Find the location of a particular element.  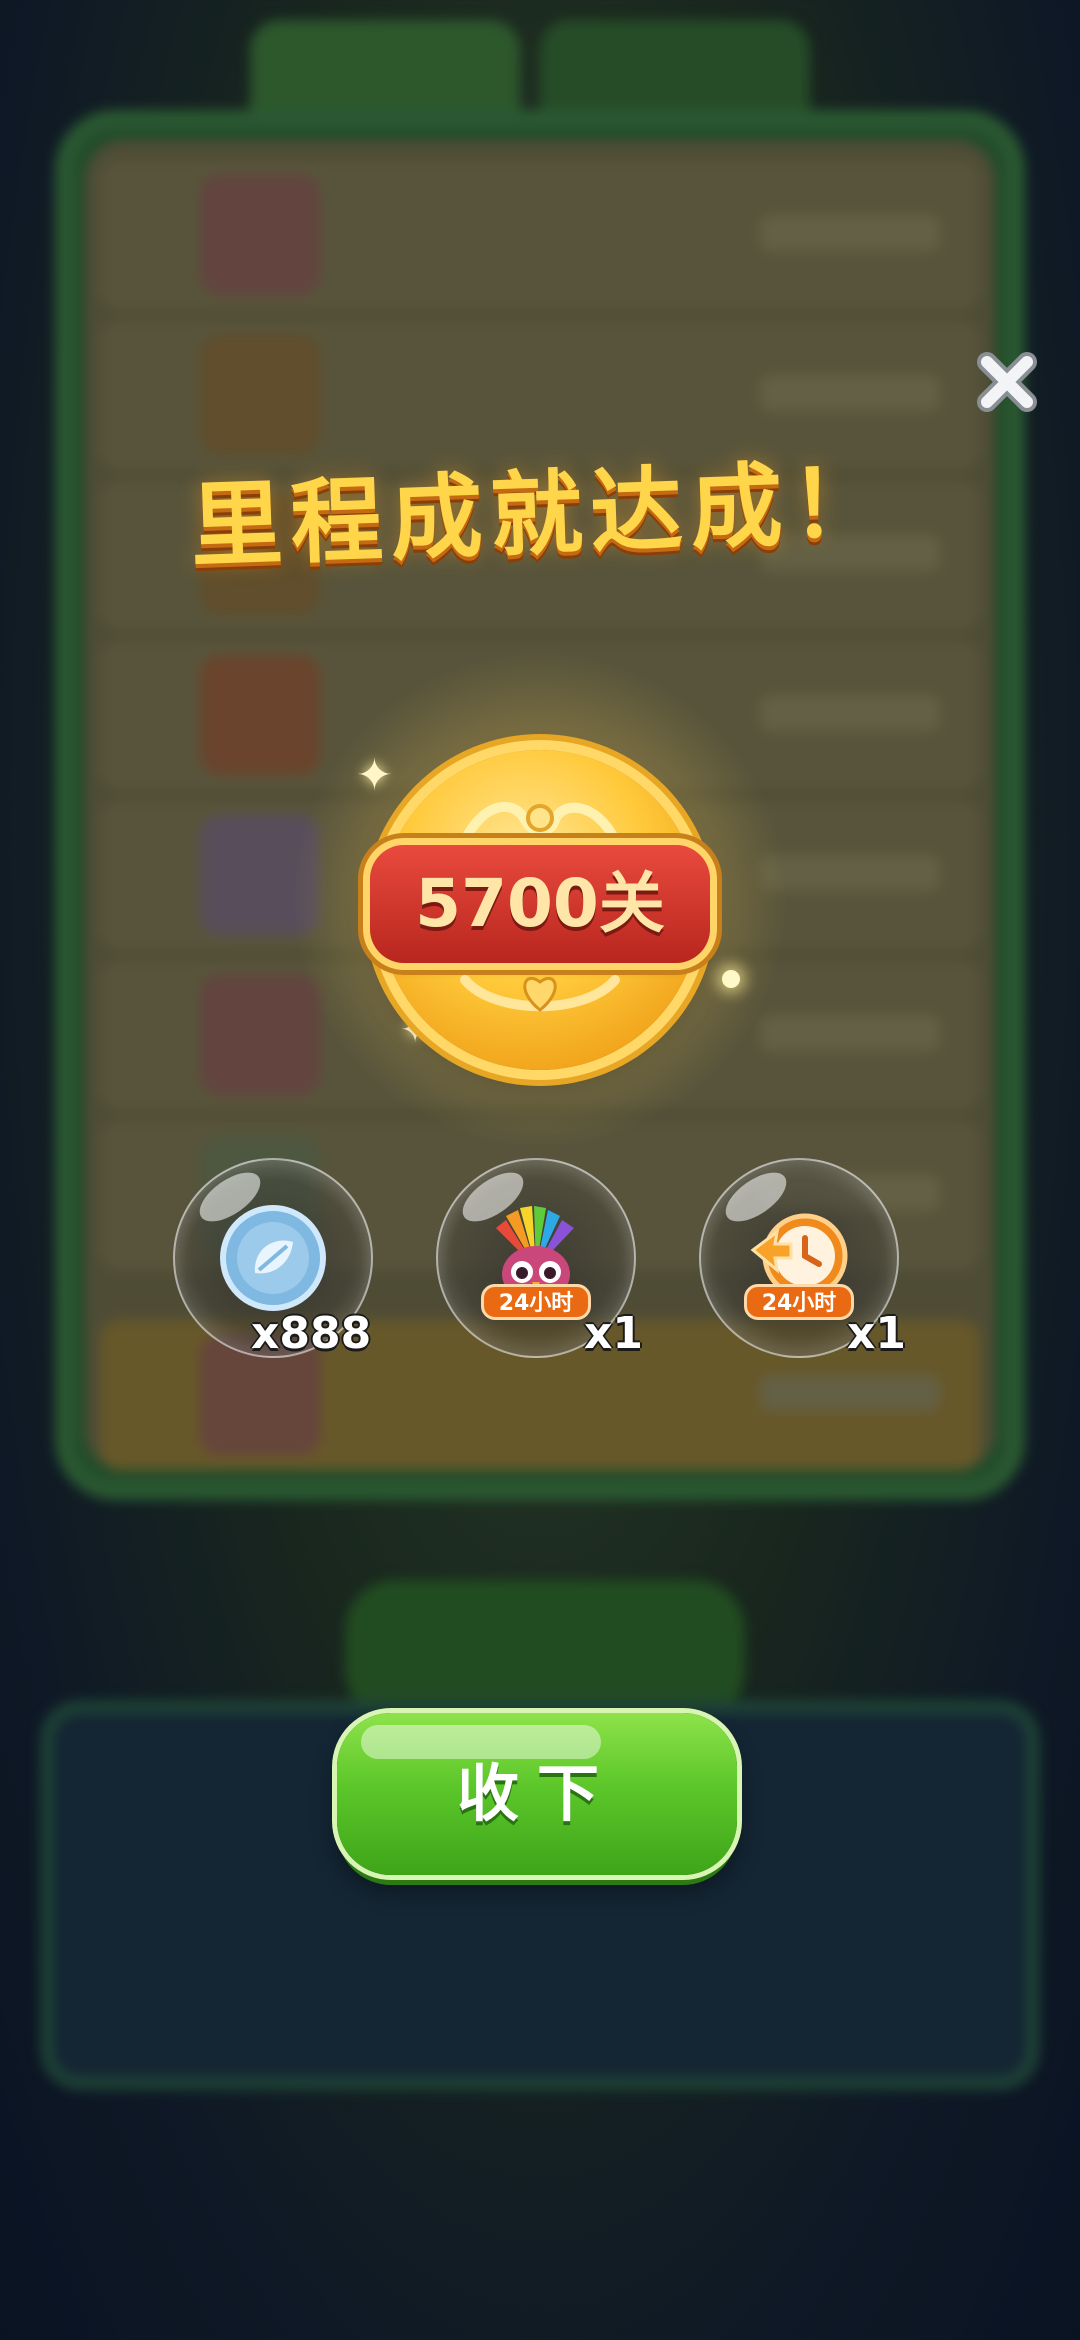

close-button is located at coordinates (1007, 382).